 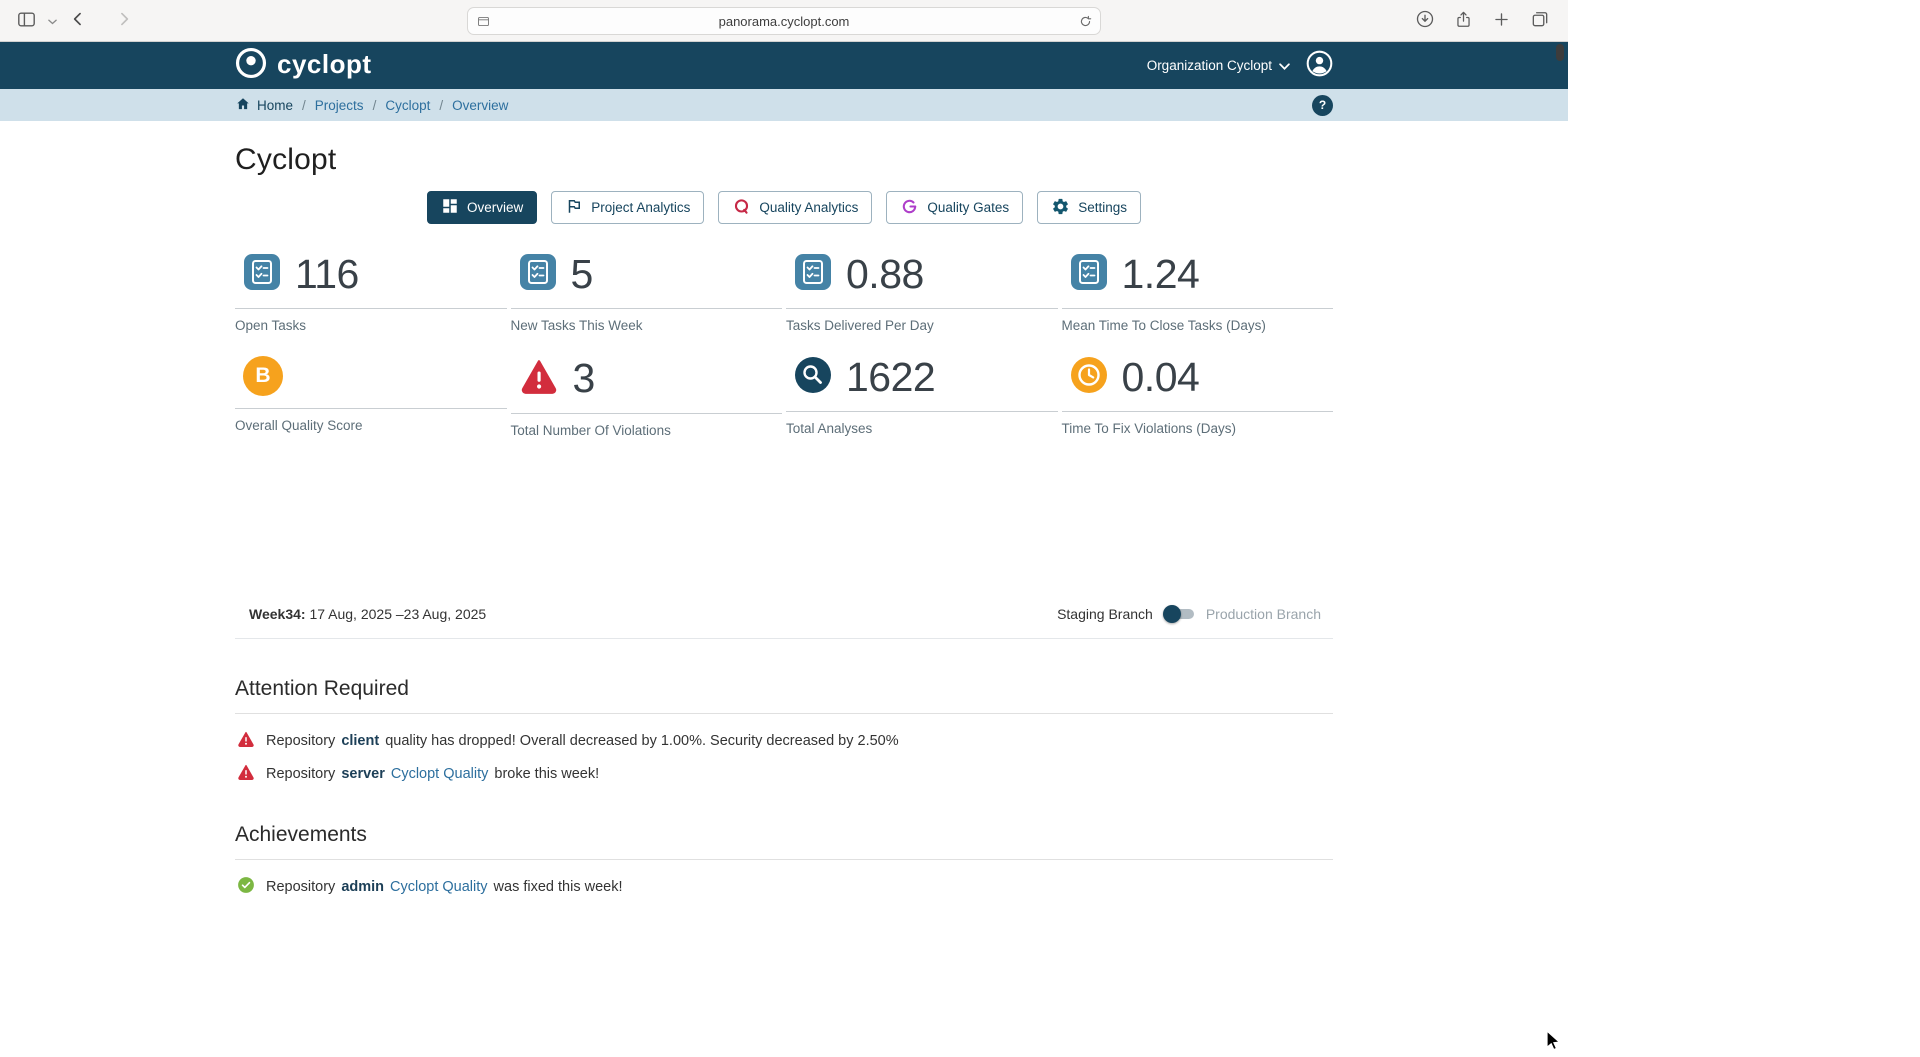 I want to click on attention-required-title: Attention Required, so click(x=322, y=688).